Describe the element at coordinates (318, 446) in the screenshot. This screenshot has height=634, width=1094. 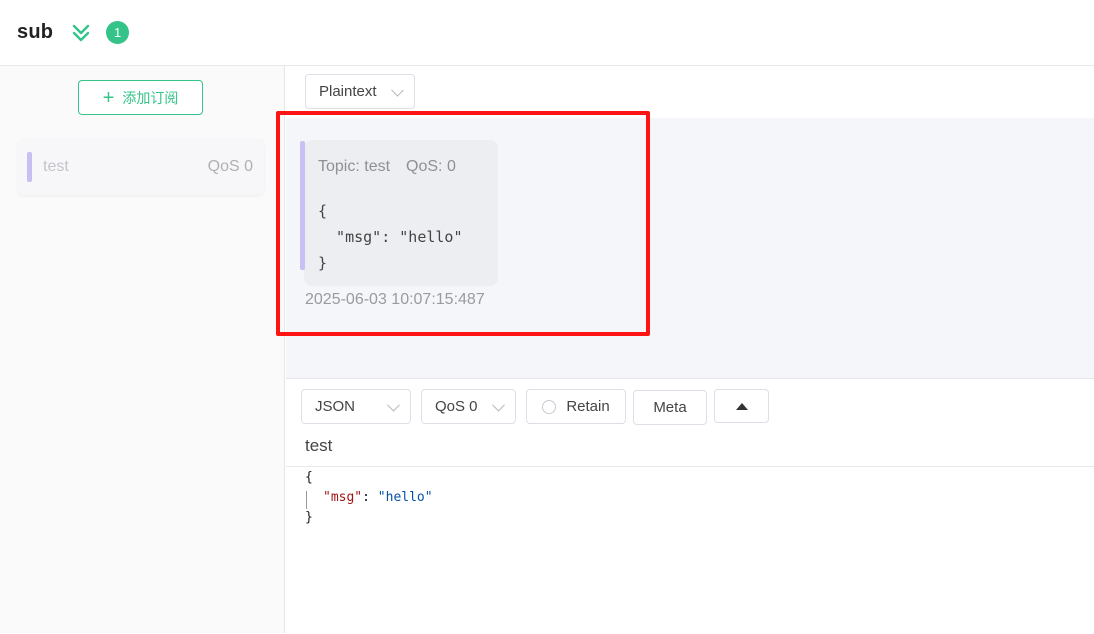
I see `publish-topic-input: test` at that location.